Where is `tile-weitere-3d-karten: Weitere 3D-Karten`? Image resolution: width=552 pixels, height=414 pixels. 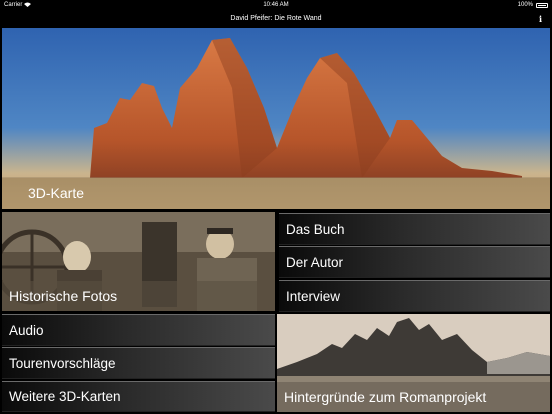
tile-weitere-3d-karten: Weitere 3D-Karten is located at coordinates (138, 396).